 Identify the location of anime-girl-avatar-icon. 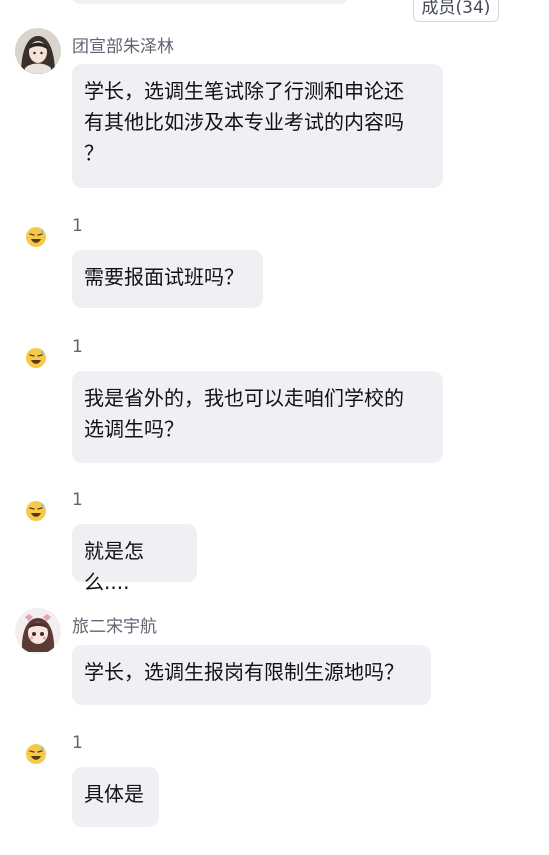
(38, 51).